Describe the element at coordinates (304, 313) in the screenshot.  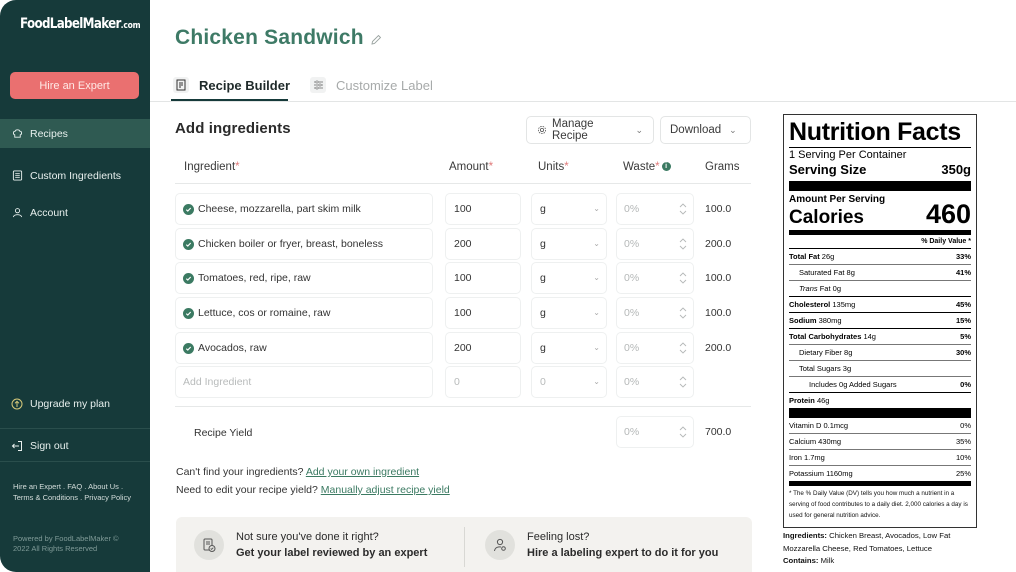
I see `ingredient-input: Lettuce, cos or romaine, raw` at that location.